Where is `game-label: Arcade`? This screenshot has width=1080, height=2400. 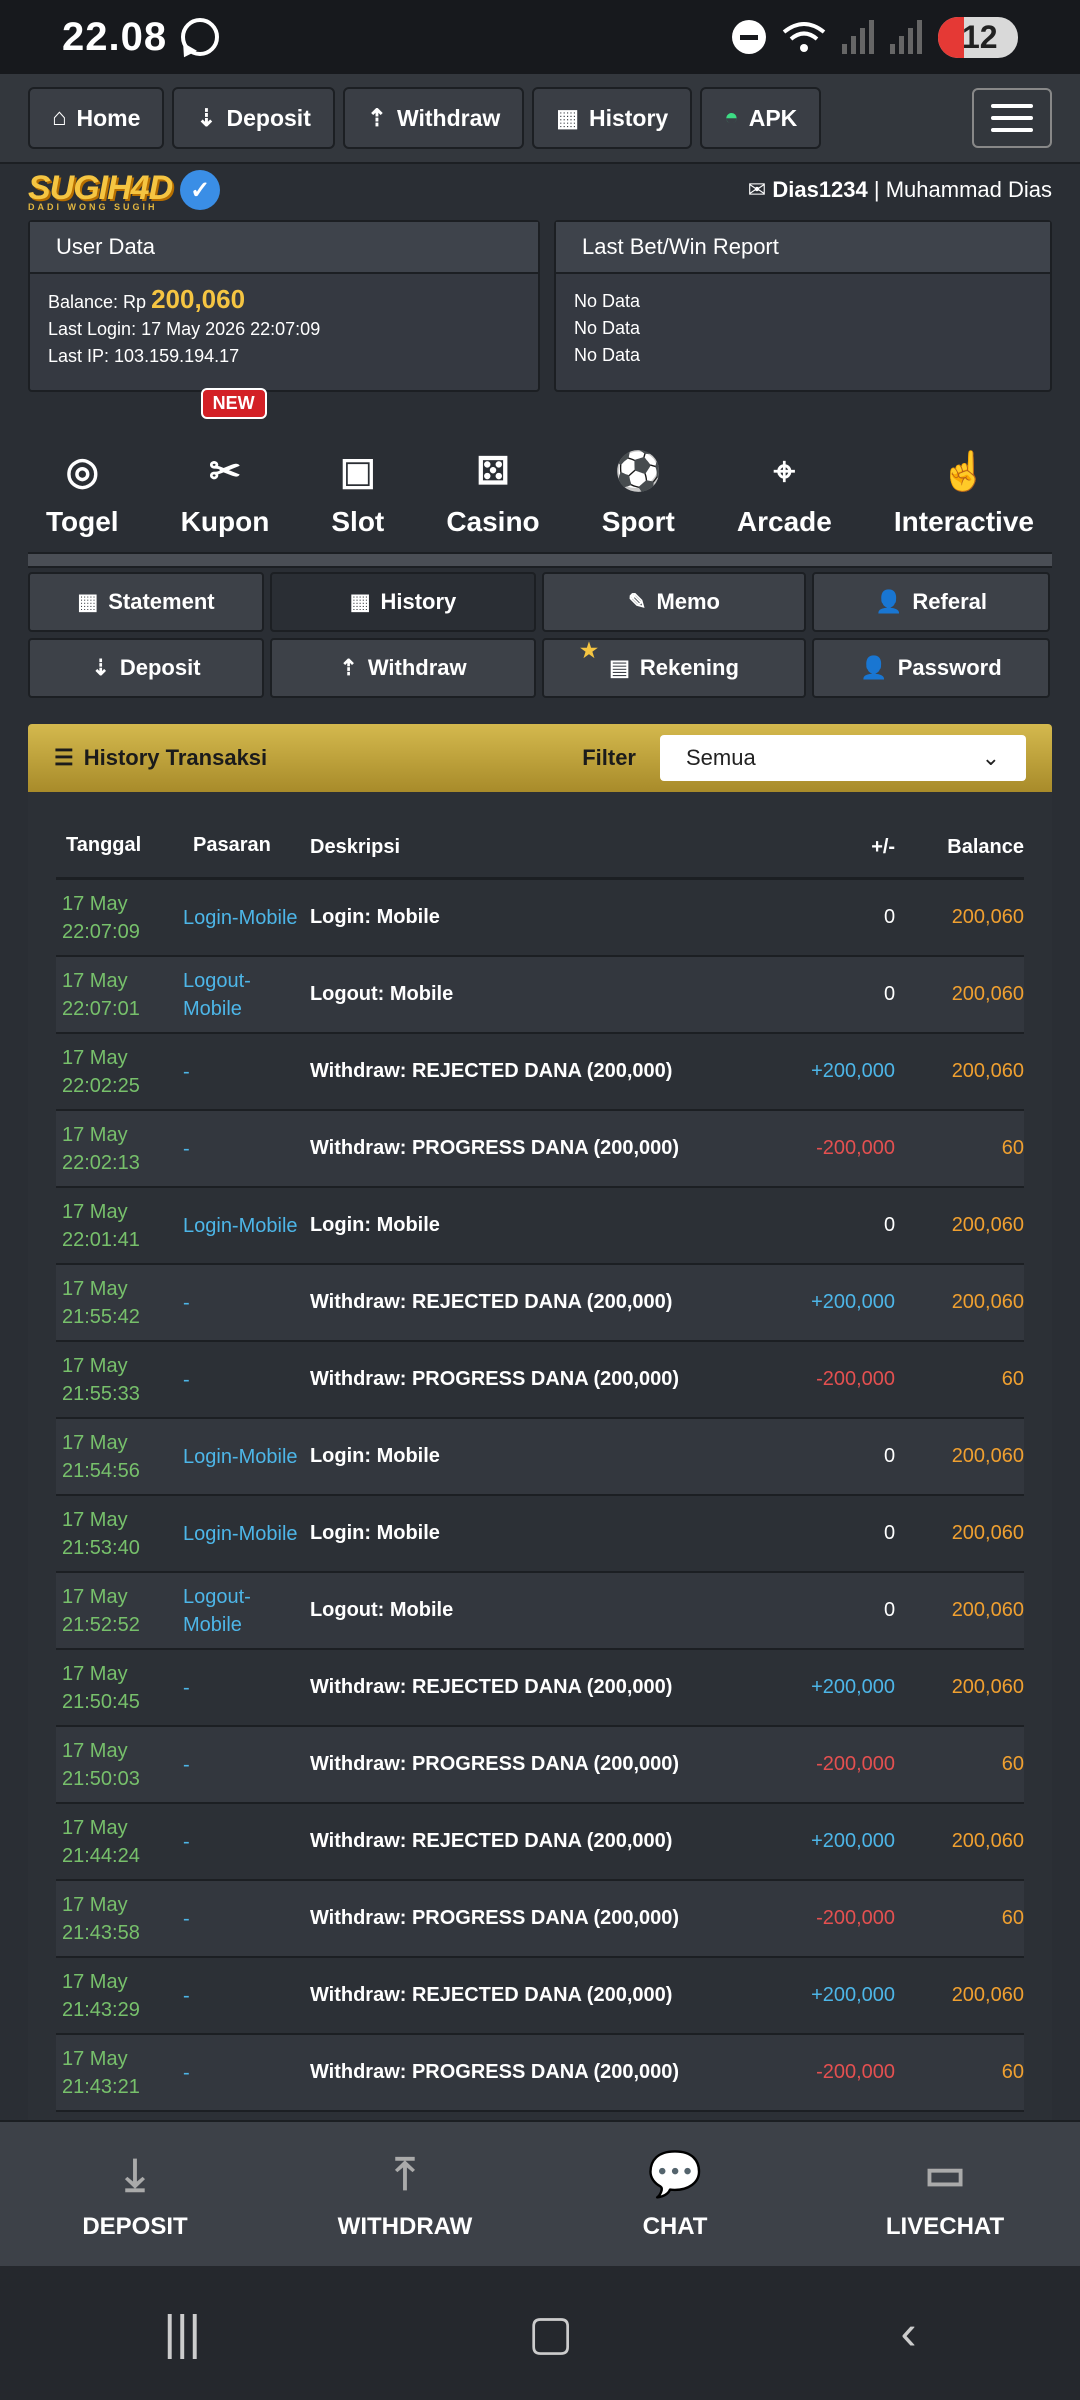 game-label: Arcade is located at coordinates (784, 521).